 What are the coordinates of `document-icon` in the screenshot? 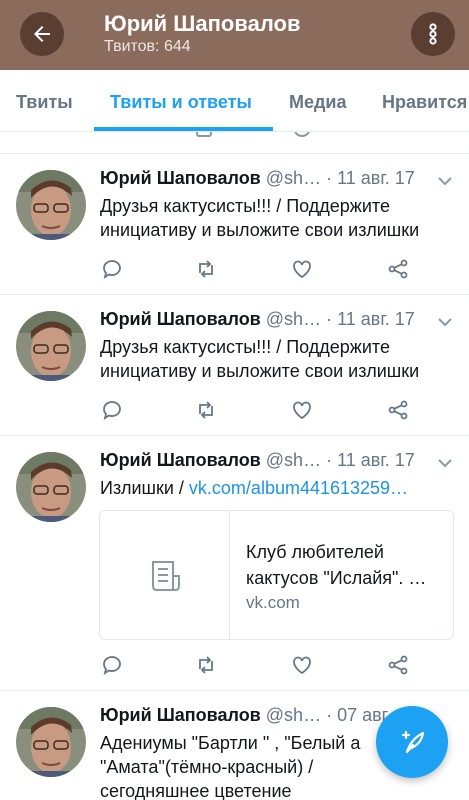 It's located at (165, 576).